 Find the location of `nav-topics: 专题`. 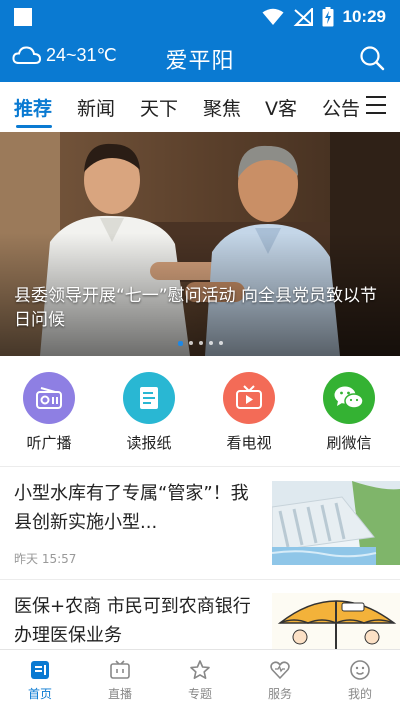

nav-topics: 专题 is located at coordinates (200, 679).